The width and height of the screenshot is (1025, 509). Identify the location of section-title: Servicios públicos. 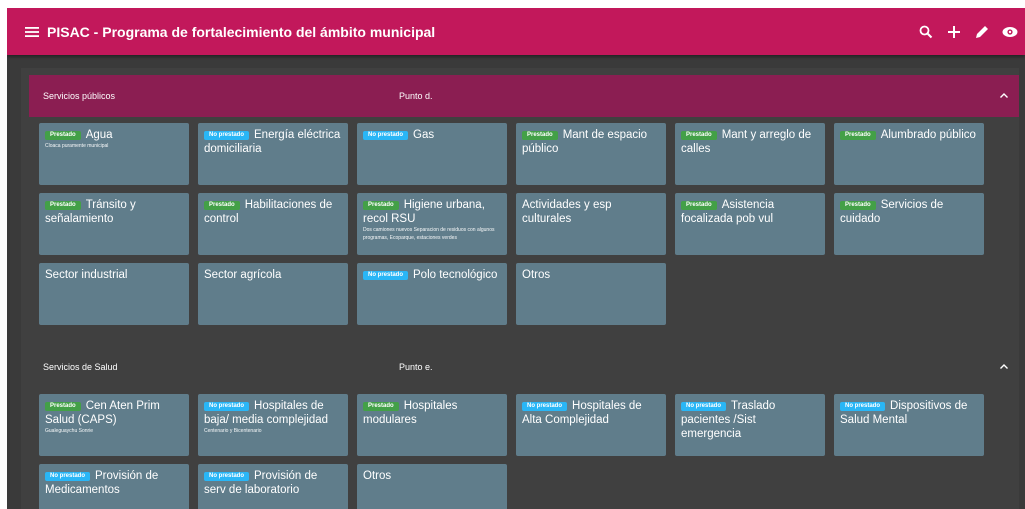
(79, 96).